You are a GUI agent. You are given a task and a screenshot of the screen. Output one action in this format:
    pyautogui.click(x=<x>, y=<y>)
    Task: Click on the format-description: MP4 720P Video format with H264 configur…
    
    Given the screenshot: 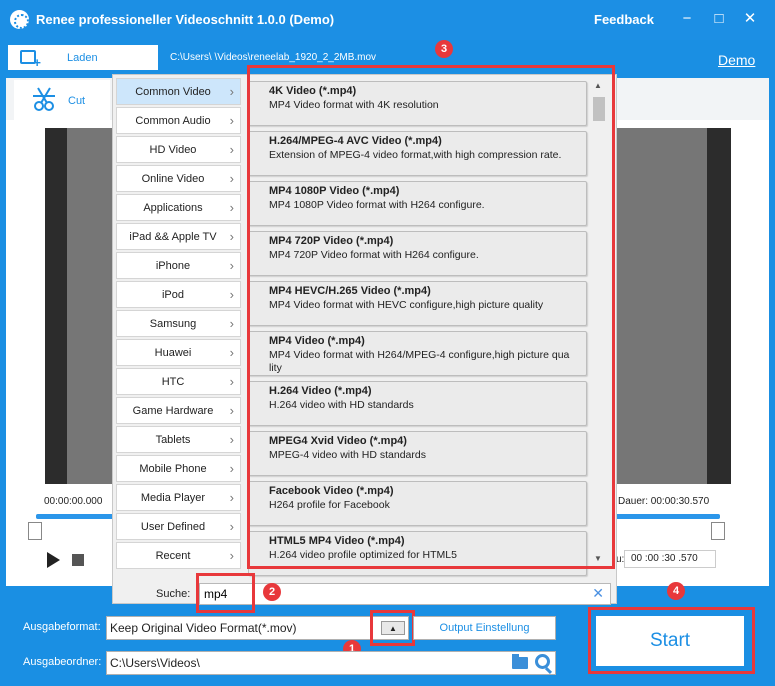 What is the action you would take?
    pyautogui.click(x=374, y=255)
    